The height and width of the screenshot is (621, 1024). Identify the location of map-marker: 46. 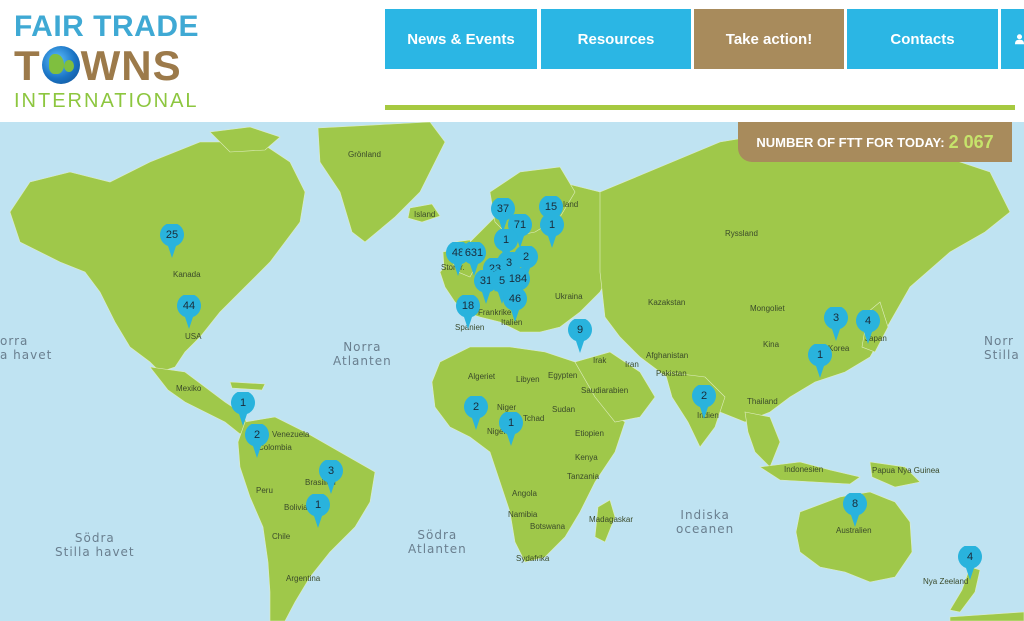
(515, 305).